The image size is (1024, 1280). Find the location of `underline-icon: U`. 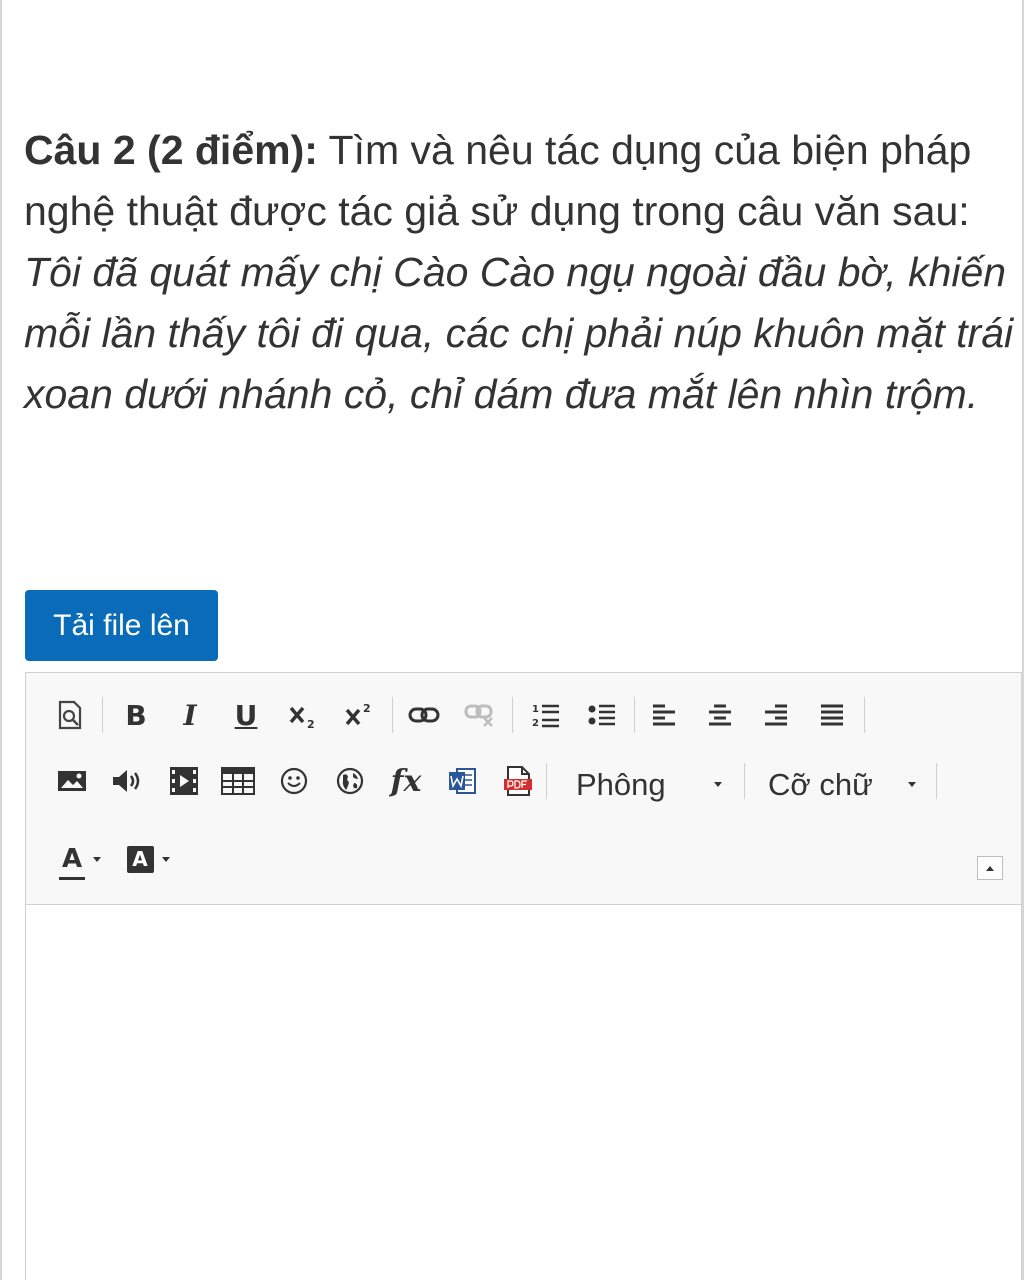

underline-icon: U is located at coordinates (246, 715).